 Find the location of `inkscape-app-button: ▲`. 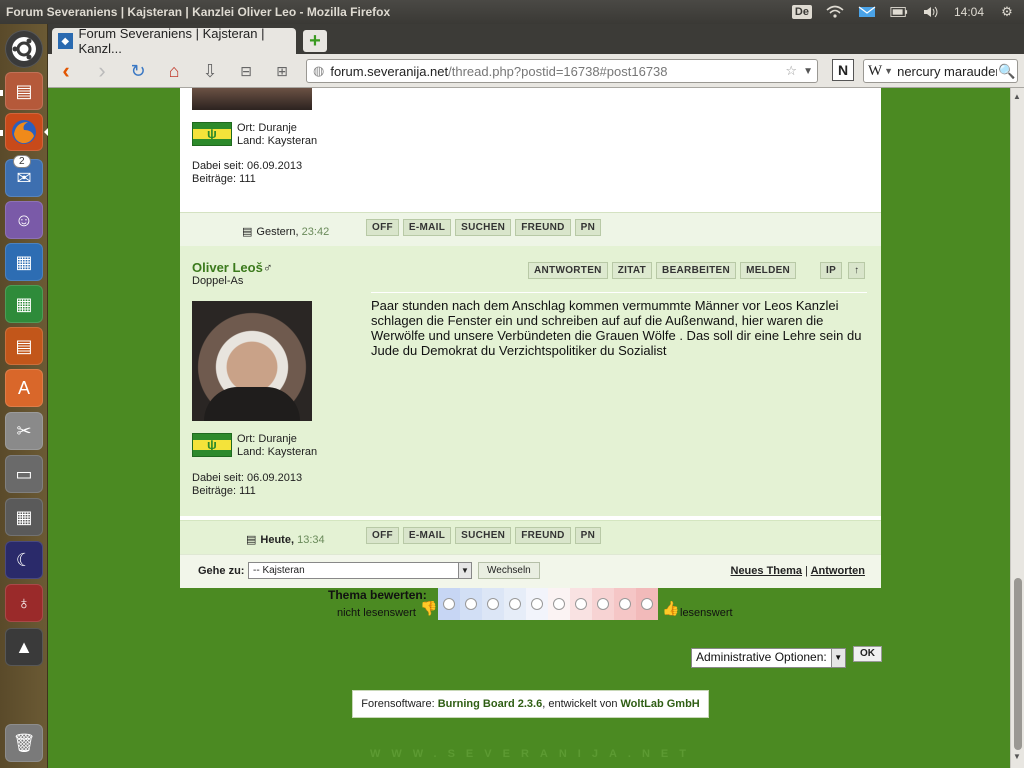

inkscape-app-button: ▲ is located at coordinates (24, 647).